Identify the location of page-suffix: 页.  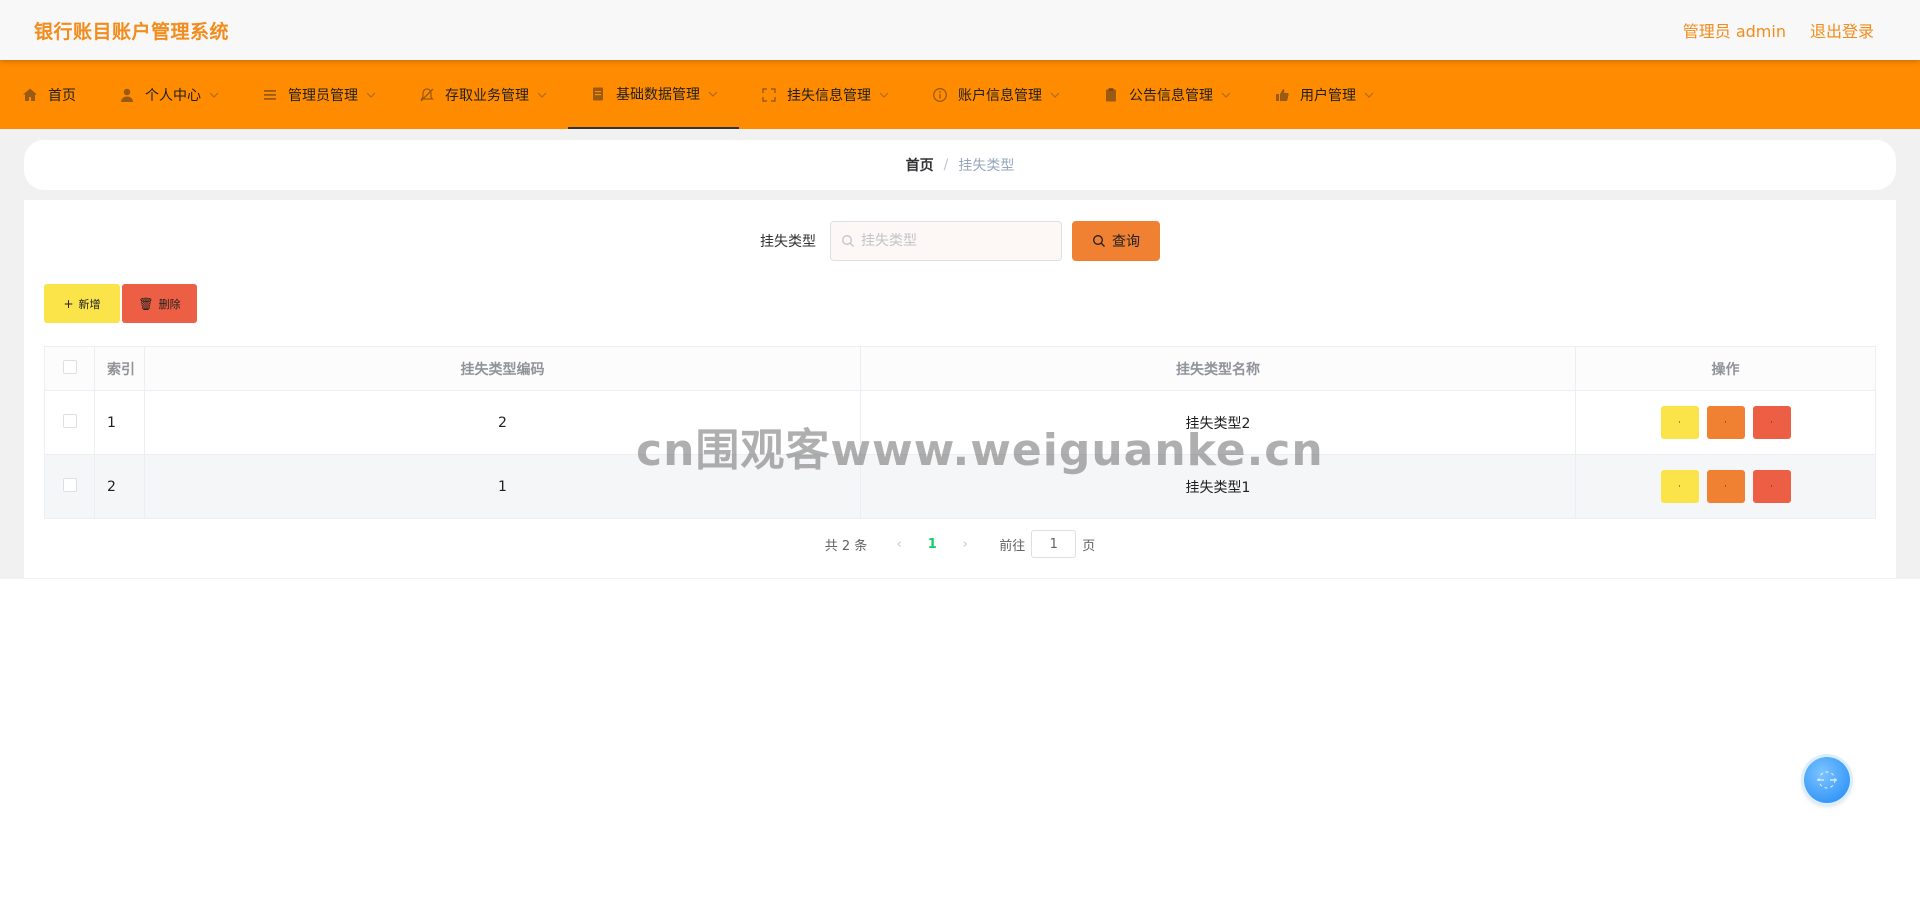
(1089, 546).